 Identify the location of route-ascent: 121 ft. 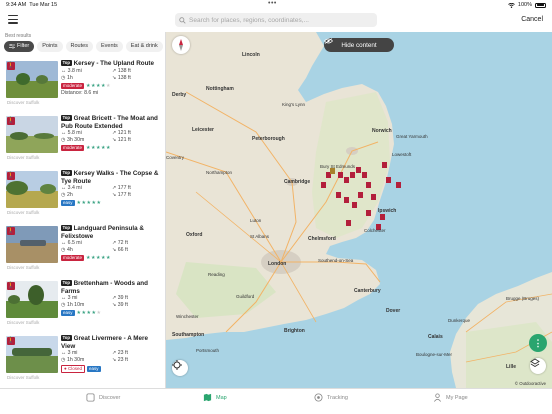
(124, 133).